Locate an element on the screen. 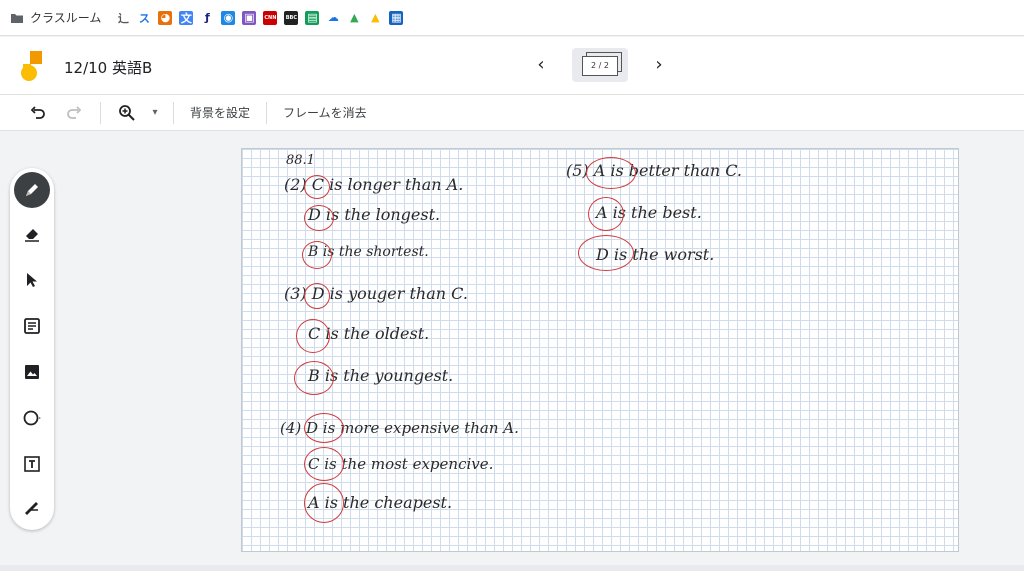 The width and height of the screenshot is (1024, 571). text-box-tool is located at coordinates (32, 464).